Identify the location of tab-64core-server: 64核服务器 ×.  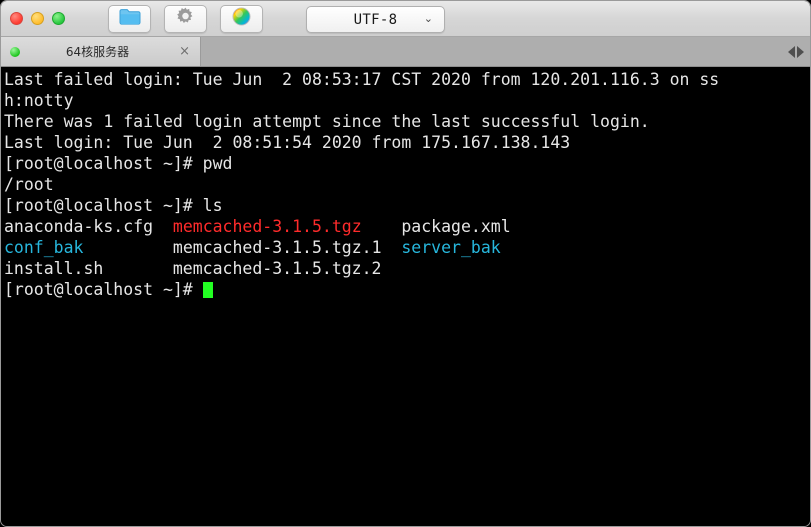
(101, 51).